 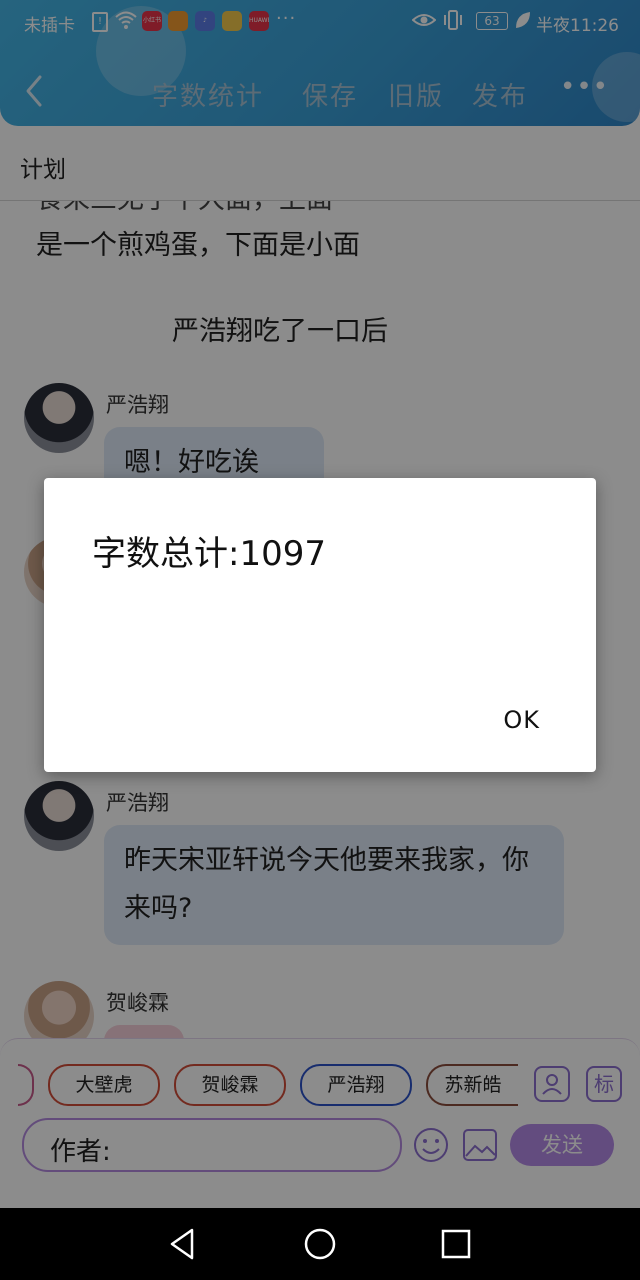 I want to click on recents-square-icon, so click(x=456, y=1244).